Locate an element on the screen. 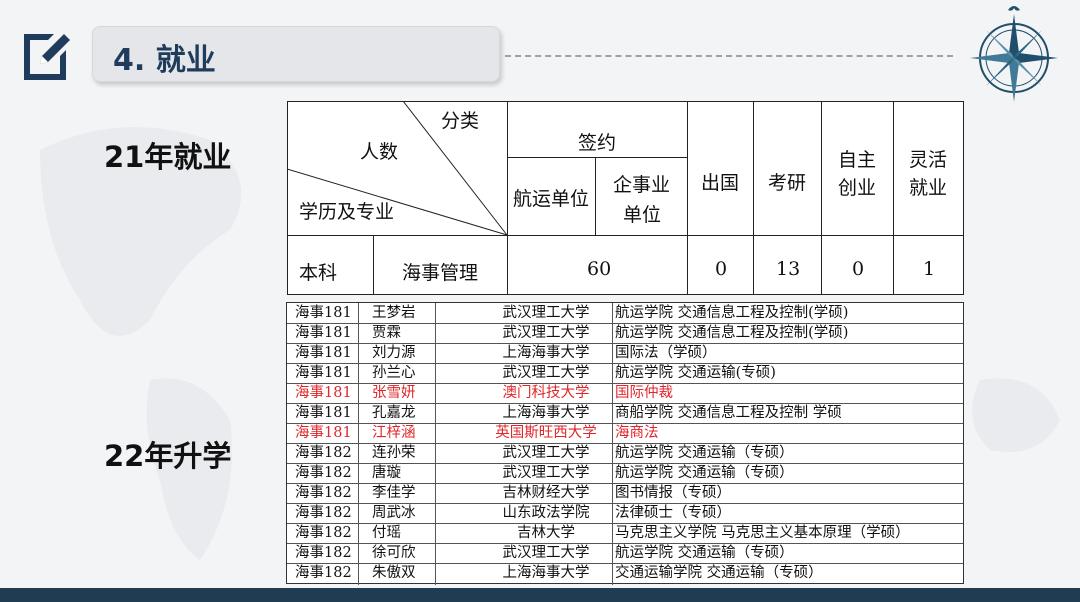 Image resolution: width=1080 pixels, height=602 pixels. self-employed-value: 0 is located at coordinates (858, 269).